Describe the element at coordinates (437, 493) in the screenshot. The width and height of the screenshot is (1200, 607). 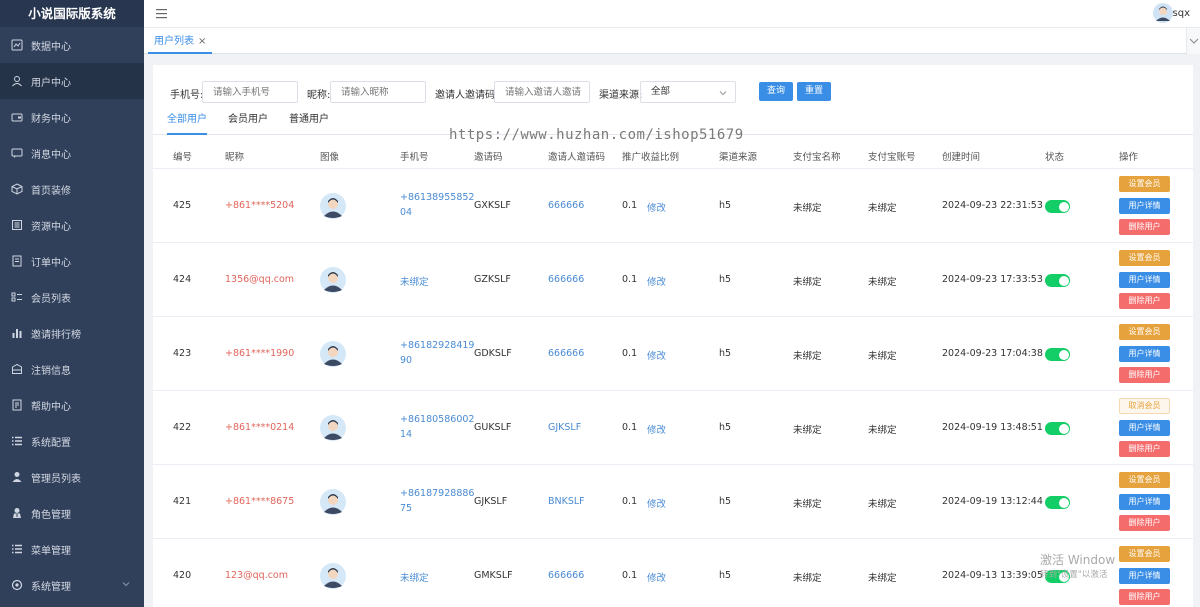
I see `user-phone-line1: +86187928886` at that location.